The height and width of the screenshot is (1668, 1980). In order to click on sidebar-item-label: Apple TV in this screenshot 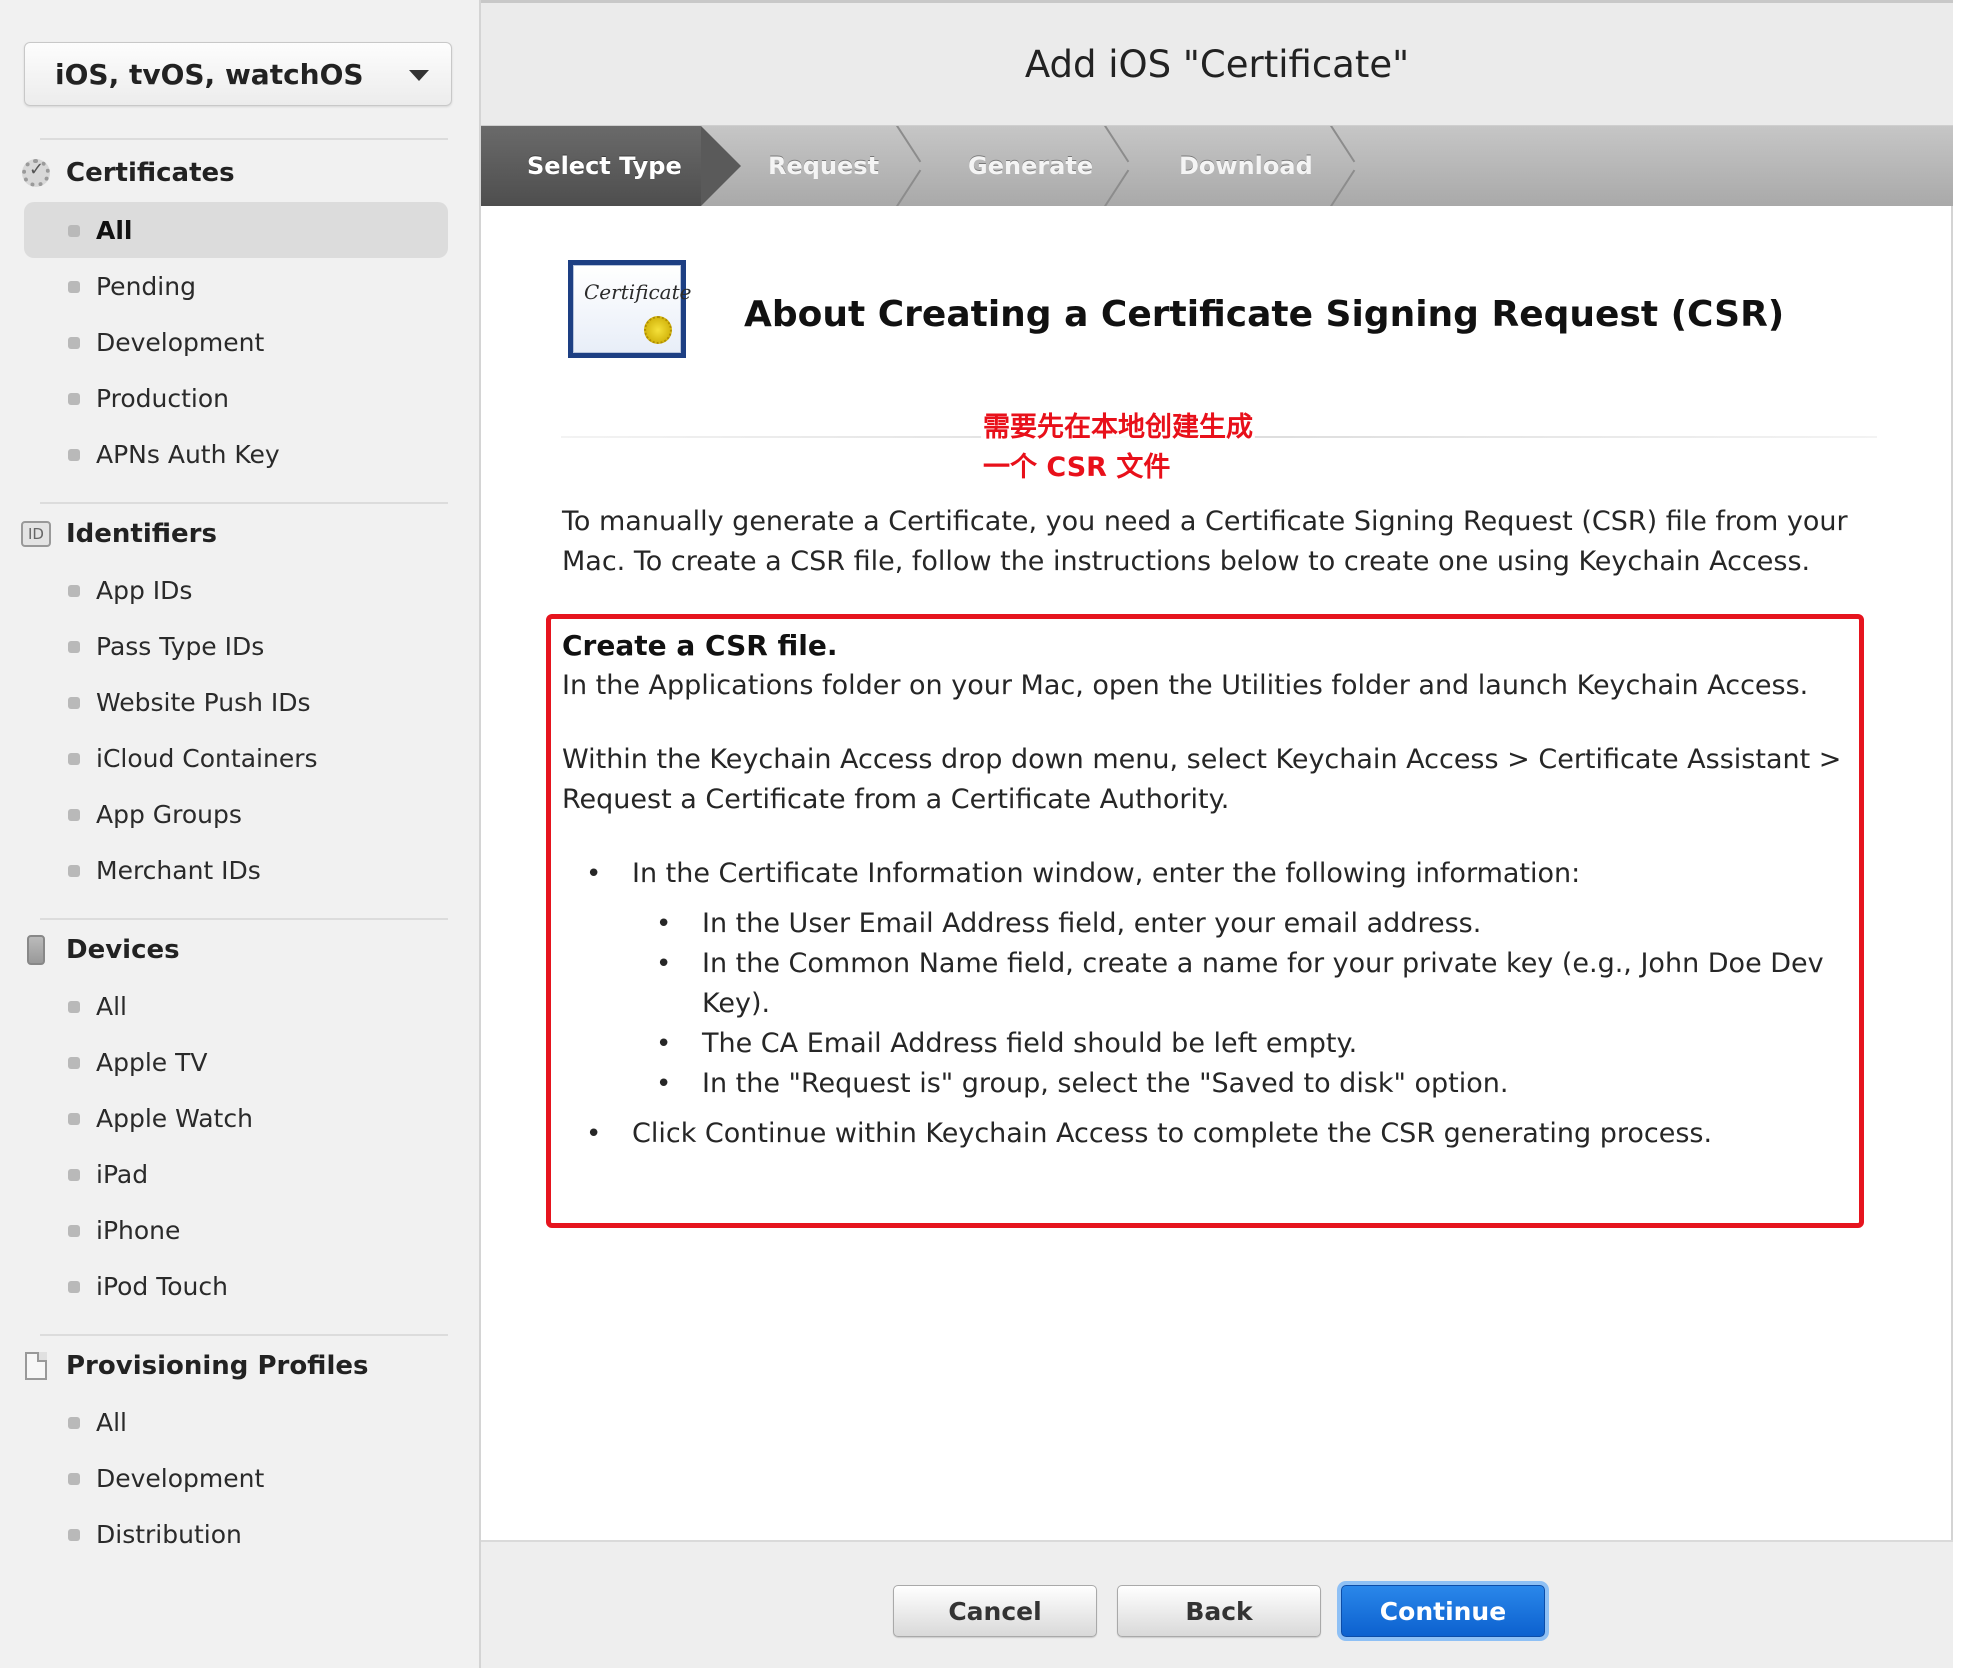, I will do `click(152, 1062)`.